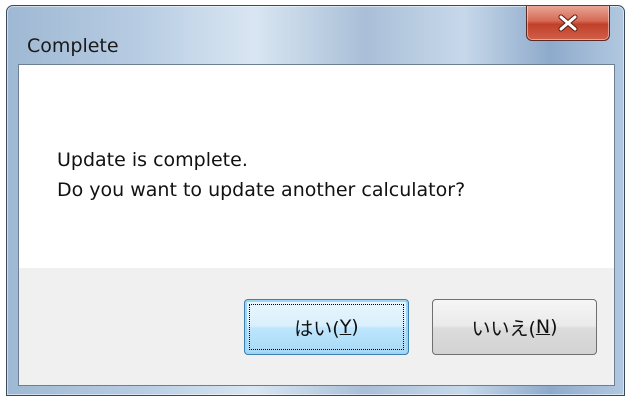  Describe the element at coordinates (345, 327) in the screenshot. I see `yes-button-mnemonic: Y` at that location.